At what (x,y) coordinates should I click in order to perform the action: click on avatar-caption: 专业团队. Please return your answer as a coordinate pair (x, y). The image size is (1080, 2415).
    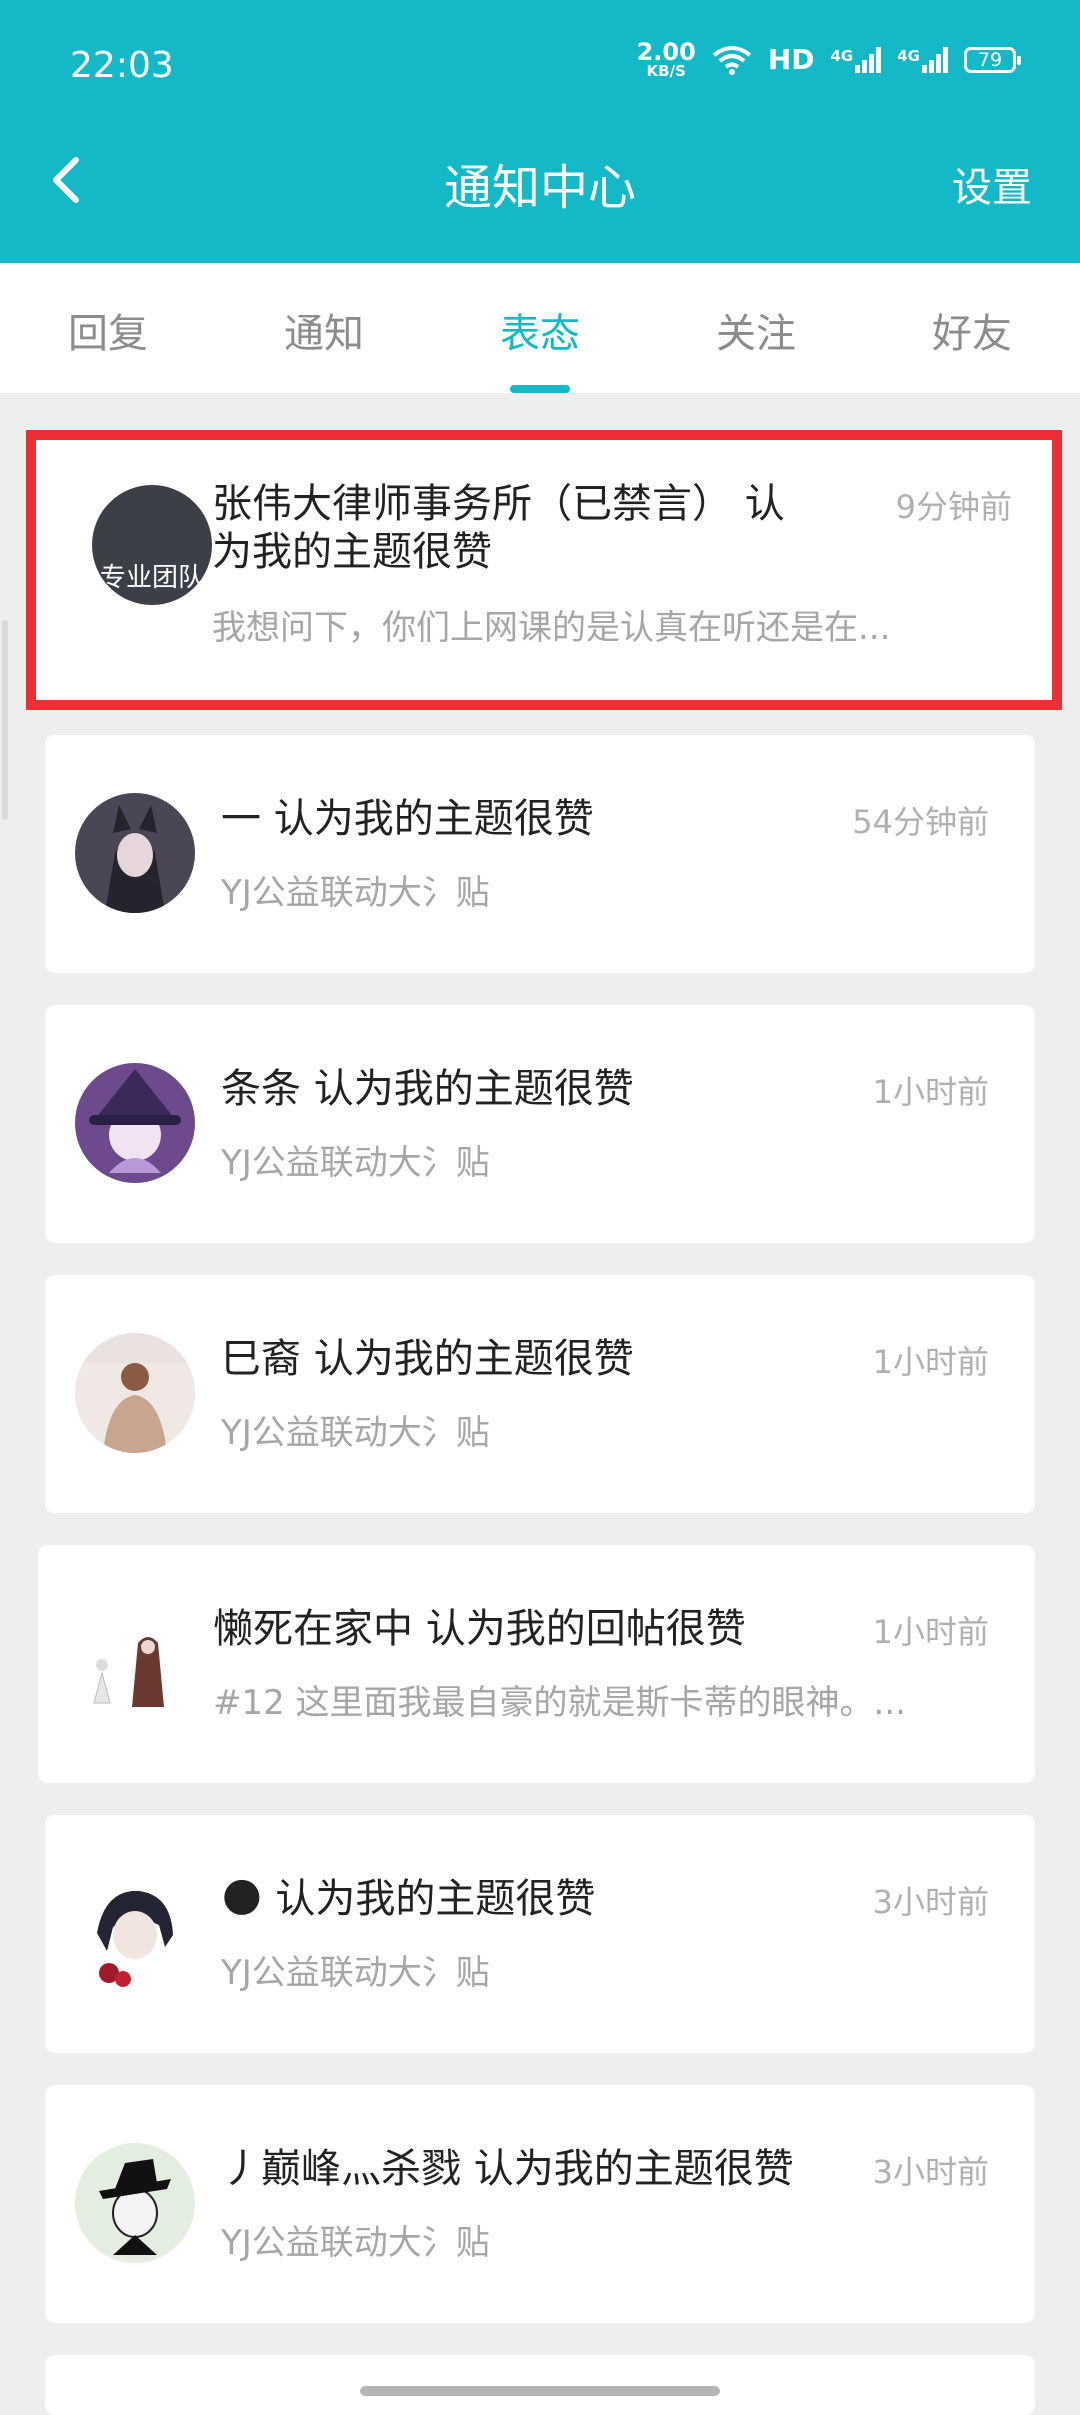
    Looking at the image, I should click on (151, 577).